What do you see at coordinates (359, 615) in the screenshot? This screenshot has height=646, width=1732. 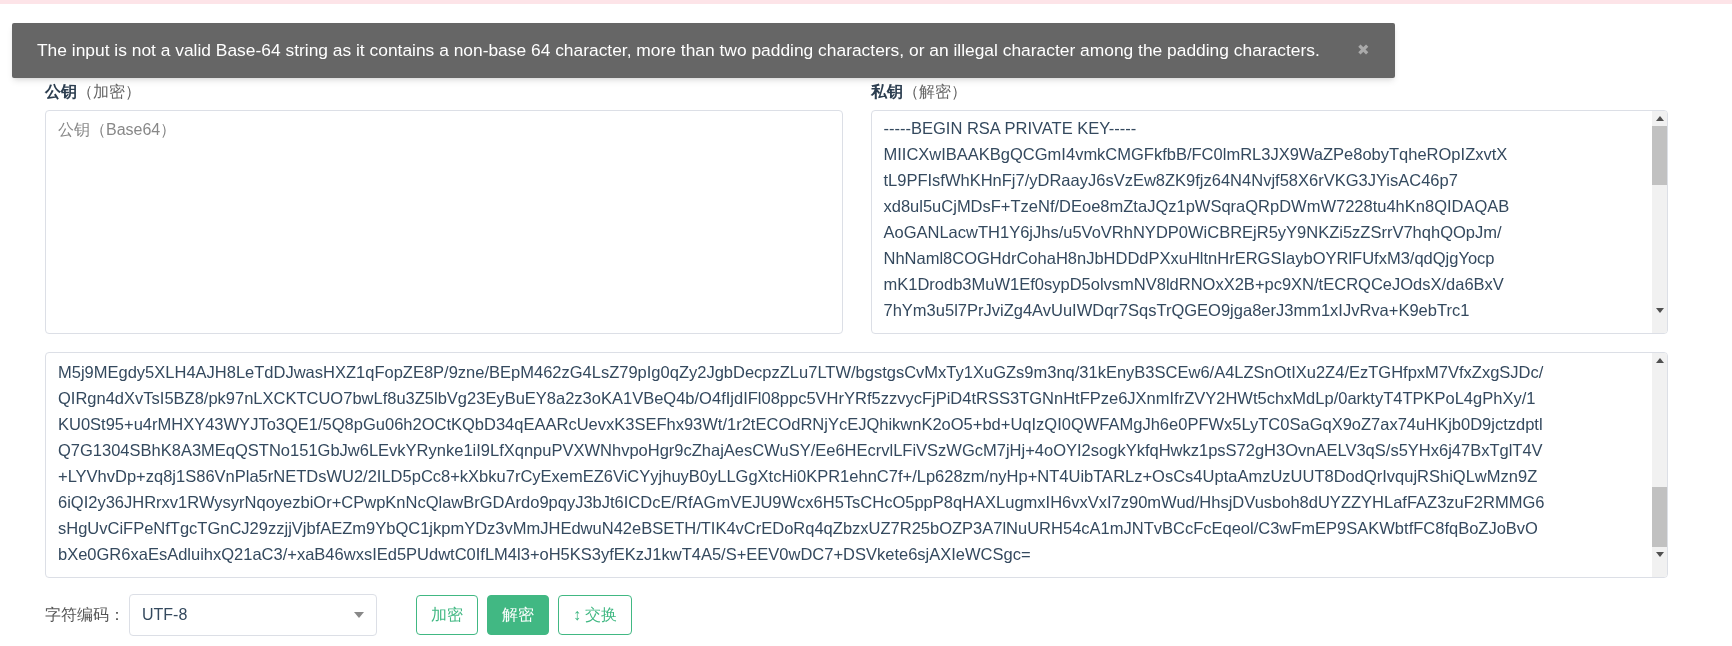 I see `caret-icon` at bounding box center [359, 615].